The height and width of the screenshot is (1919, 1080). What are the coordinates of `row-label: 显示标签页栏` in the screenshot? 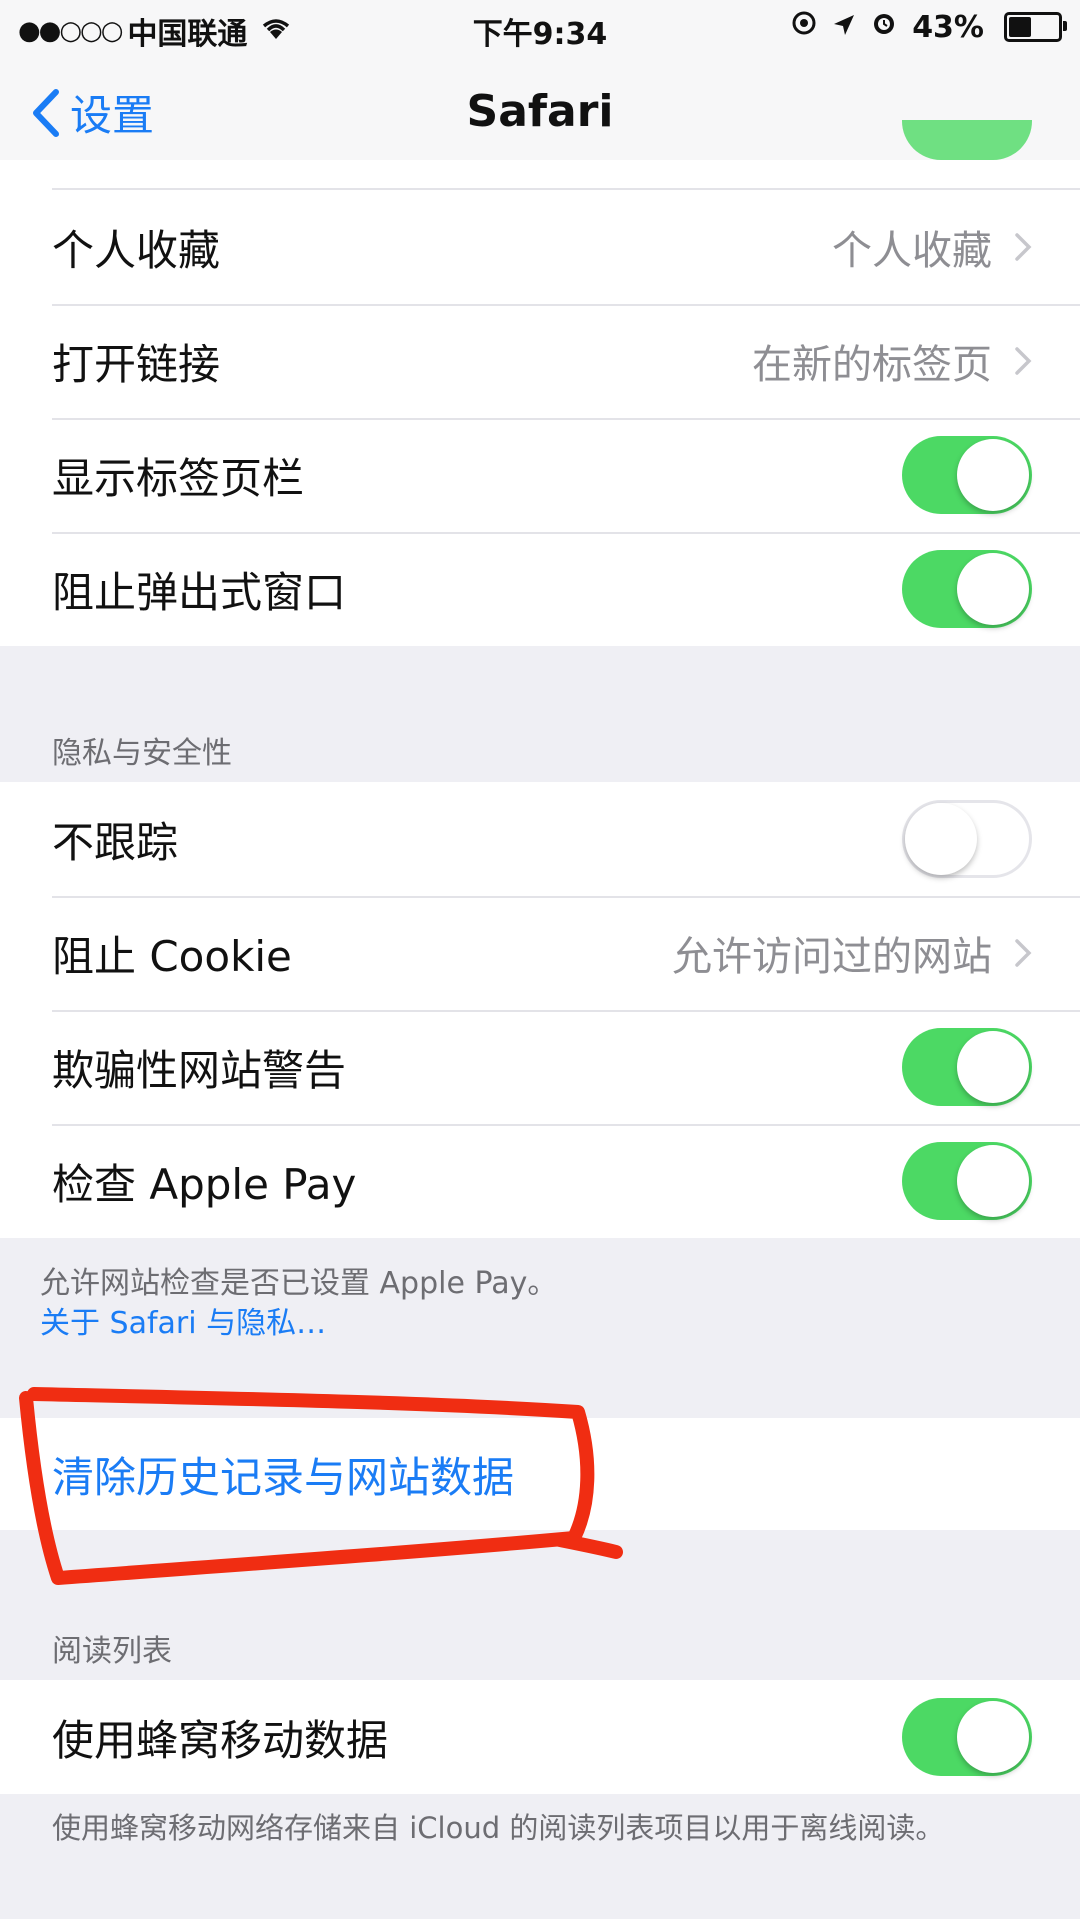 It's located at (178, 478).